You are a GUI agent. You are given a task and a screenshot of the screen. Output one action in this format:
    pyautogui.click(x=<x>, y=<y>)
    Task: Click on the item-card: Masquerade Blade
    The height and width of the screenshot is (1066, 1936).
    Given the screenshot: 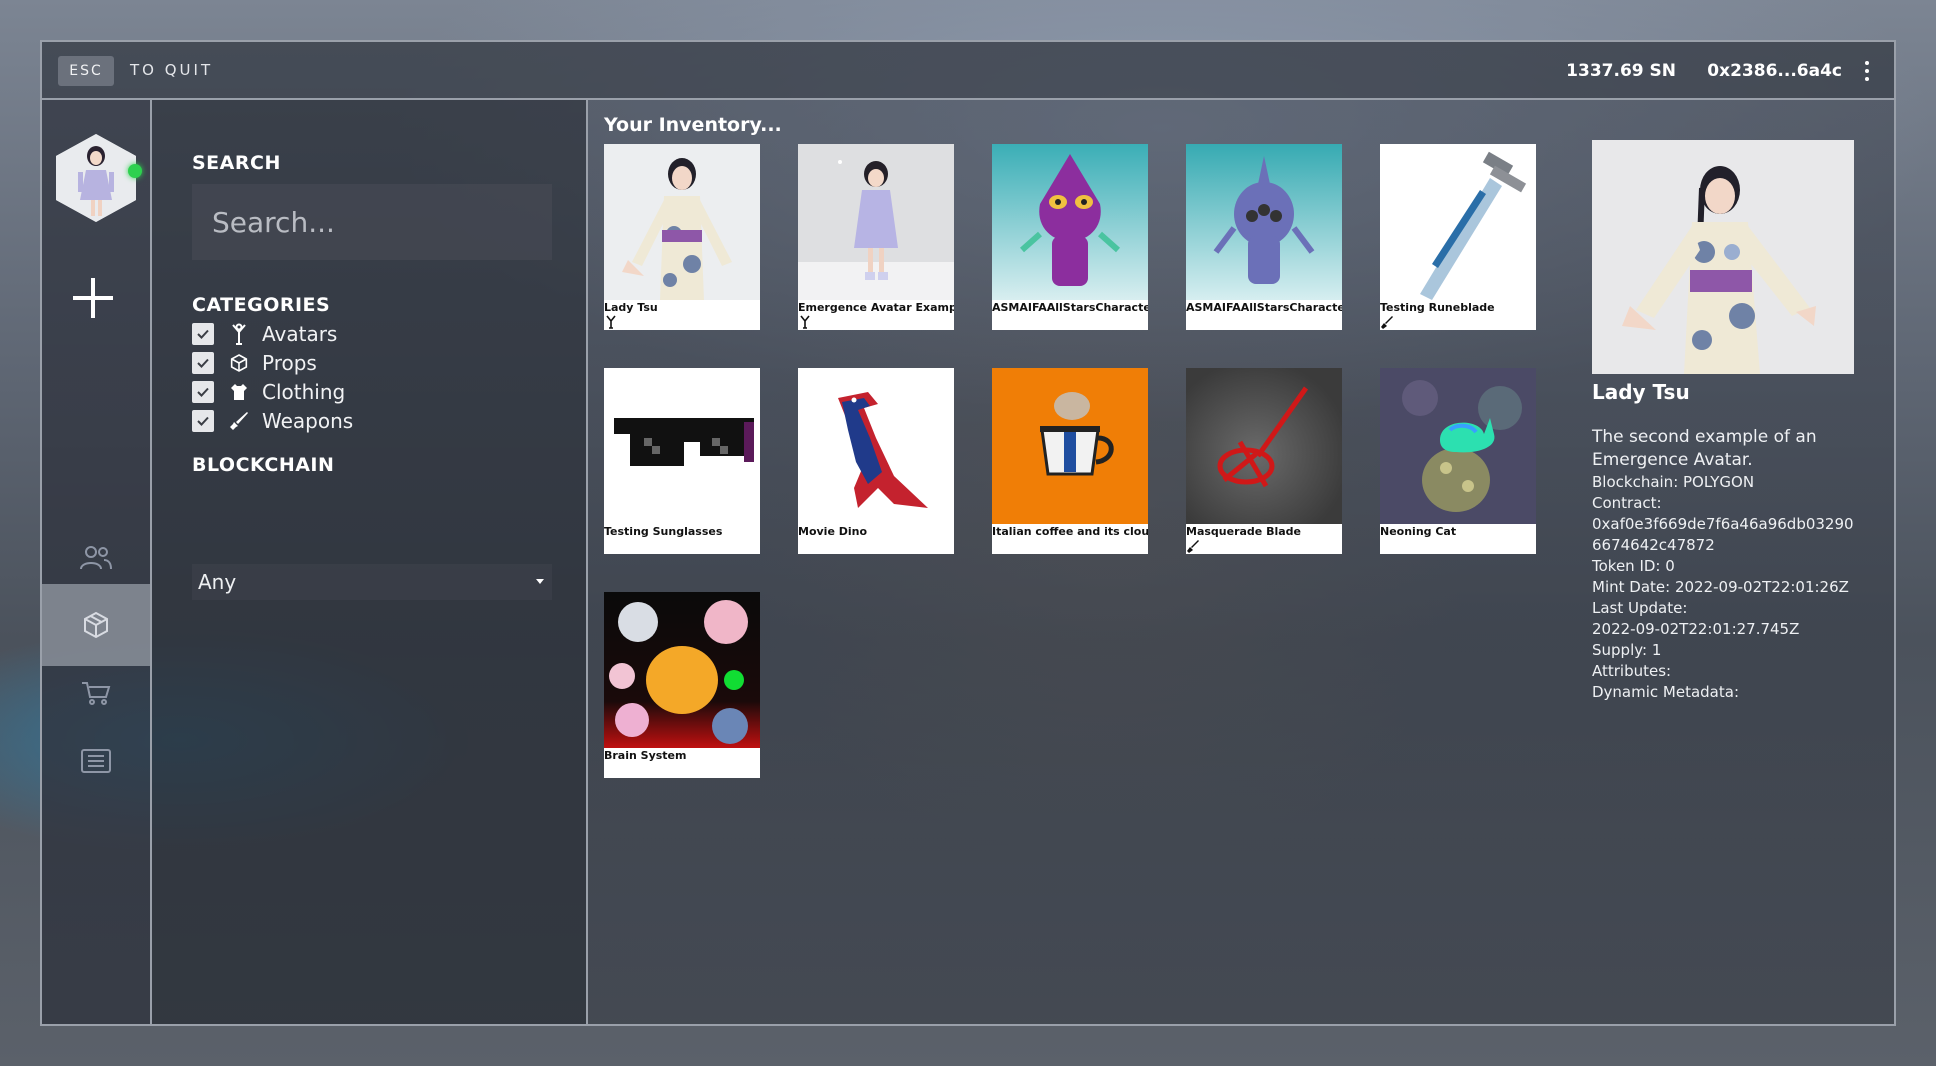 What is the action you would take?
    pyautogui.click(x=1264, y=461)
    